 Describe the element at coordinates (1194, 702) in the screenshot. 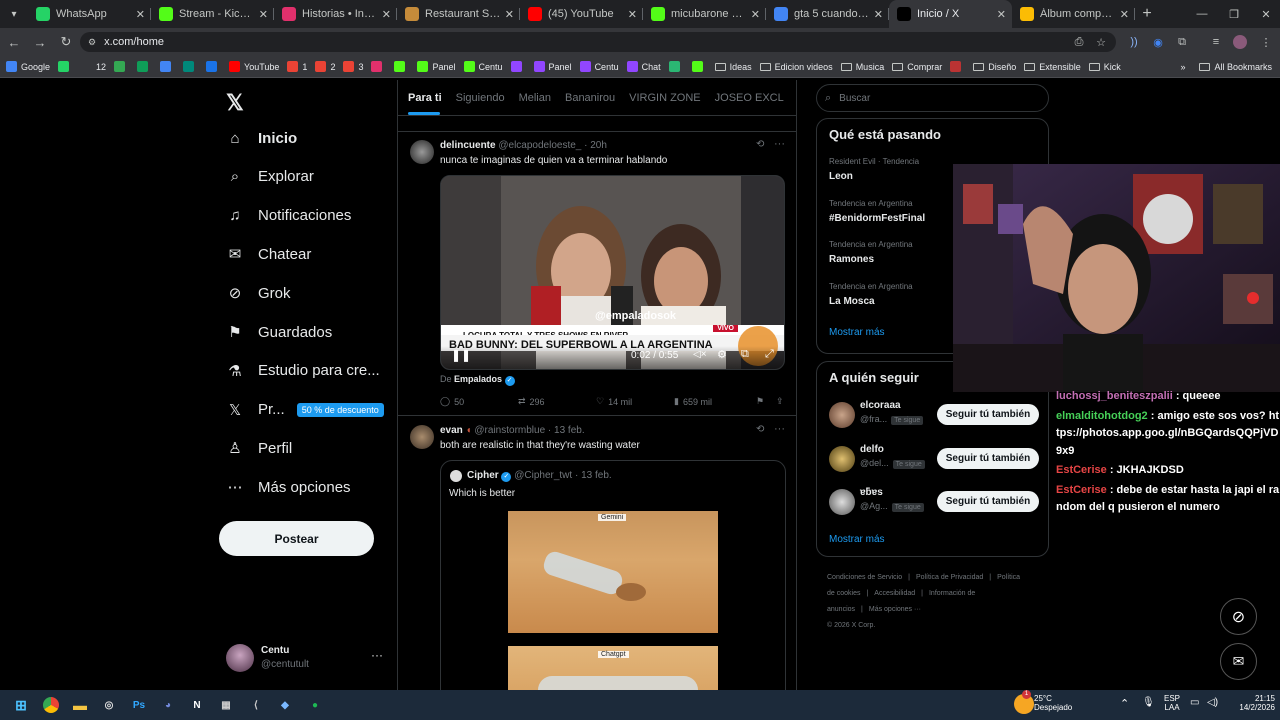

I see `network-icon: ▭` at that location.